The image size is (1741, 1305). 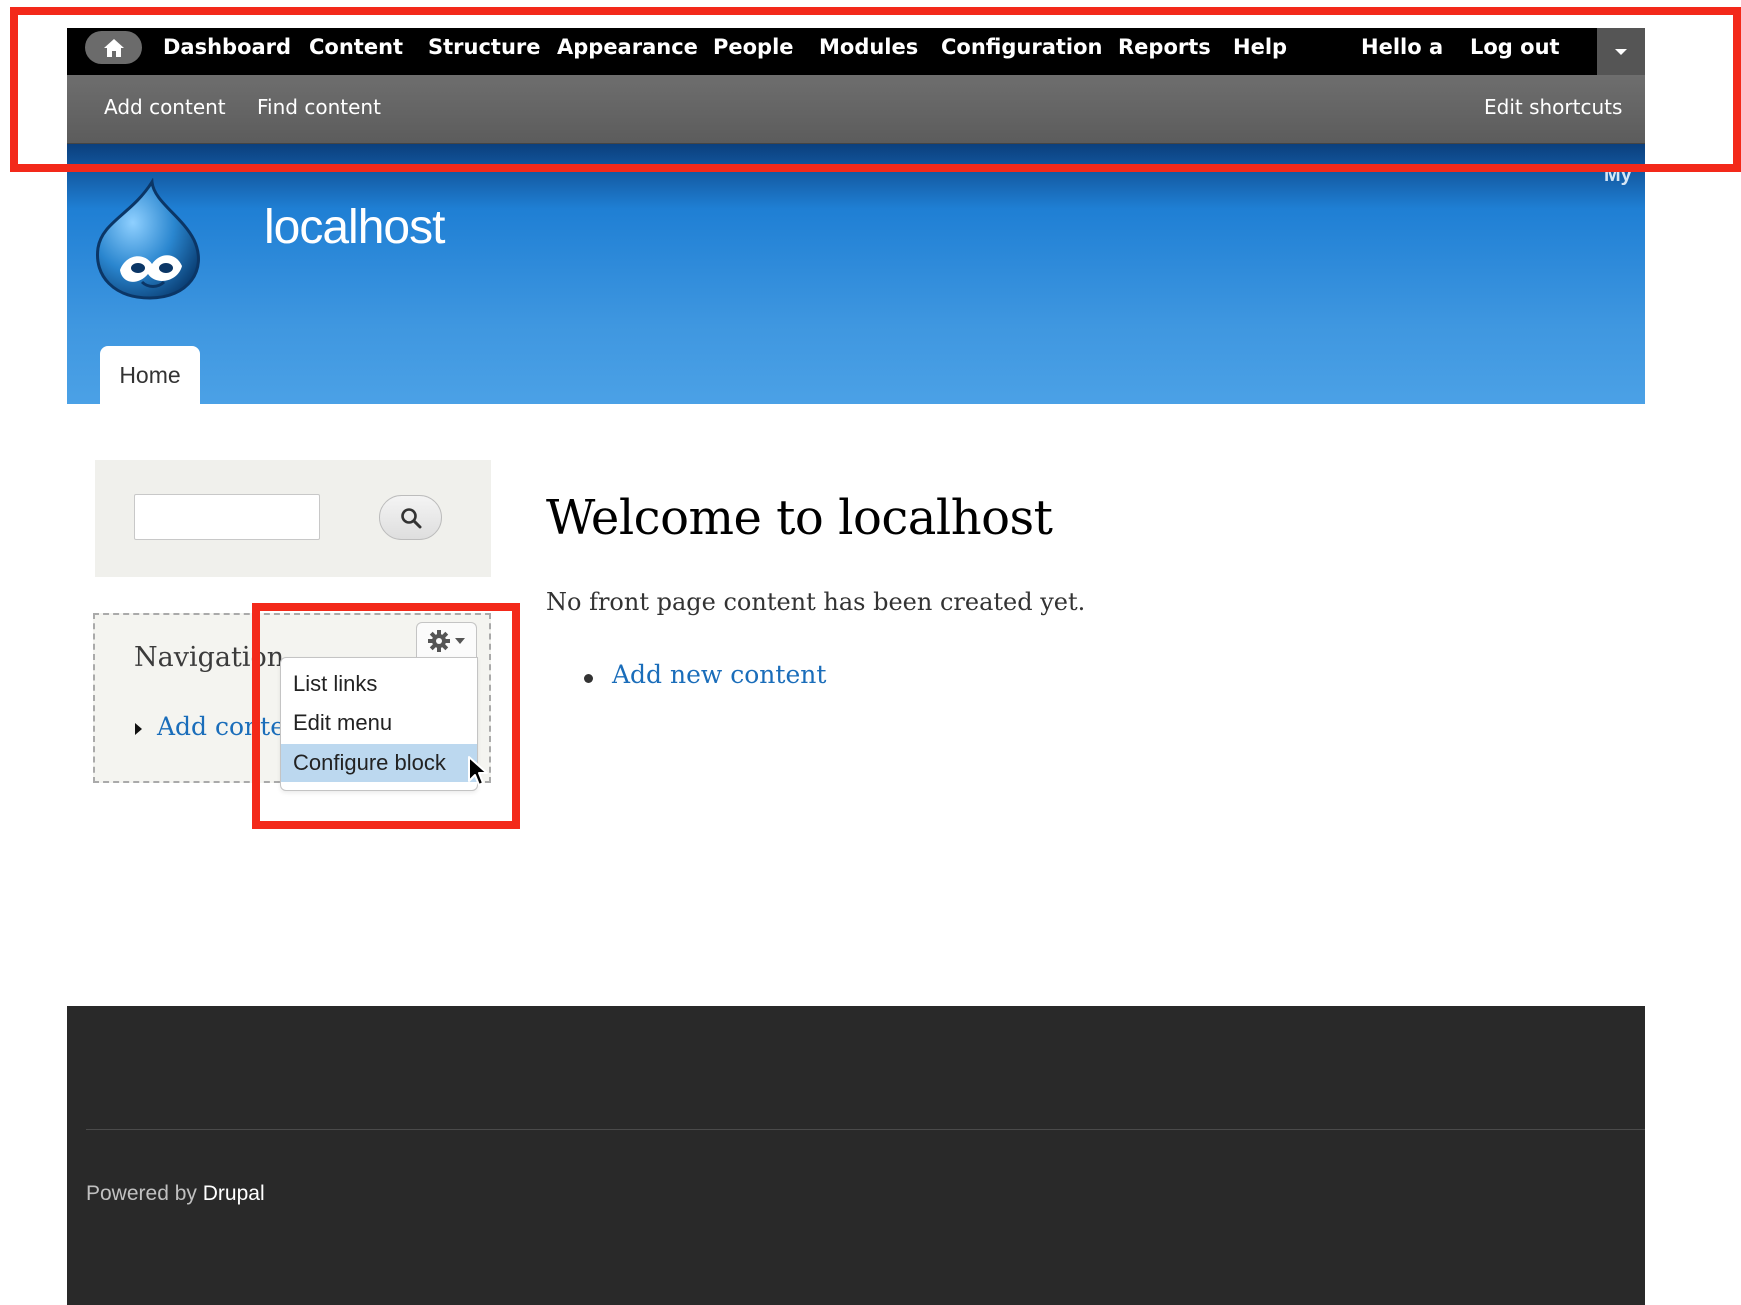 What do you see at coordinates (227, 517) in the screenshot?
I see `search-input` at bounding box center [227, 517].